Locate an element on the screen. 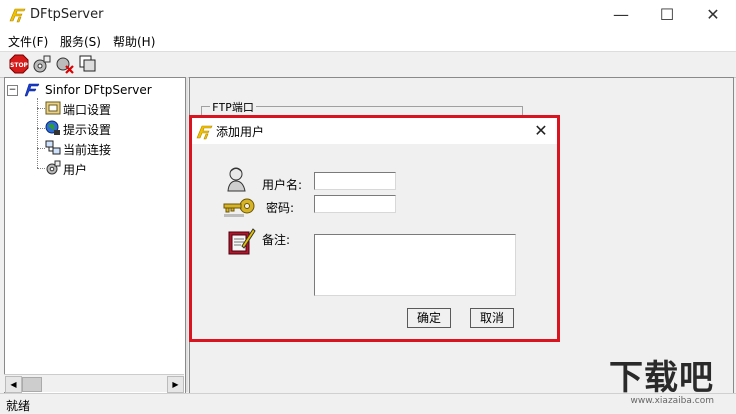 The width and height of the screenshot is (736, 414). tree-item-current-connections: 当前连接 is located at coordinates (107, 148).